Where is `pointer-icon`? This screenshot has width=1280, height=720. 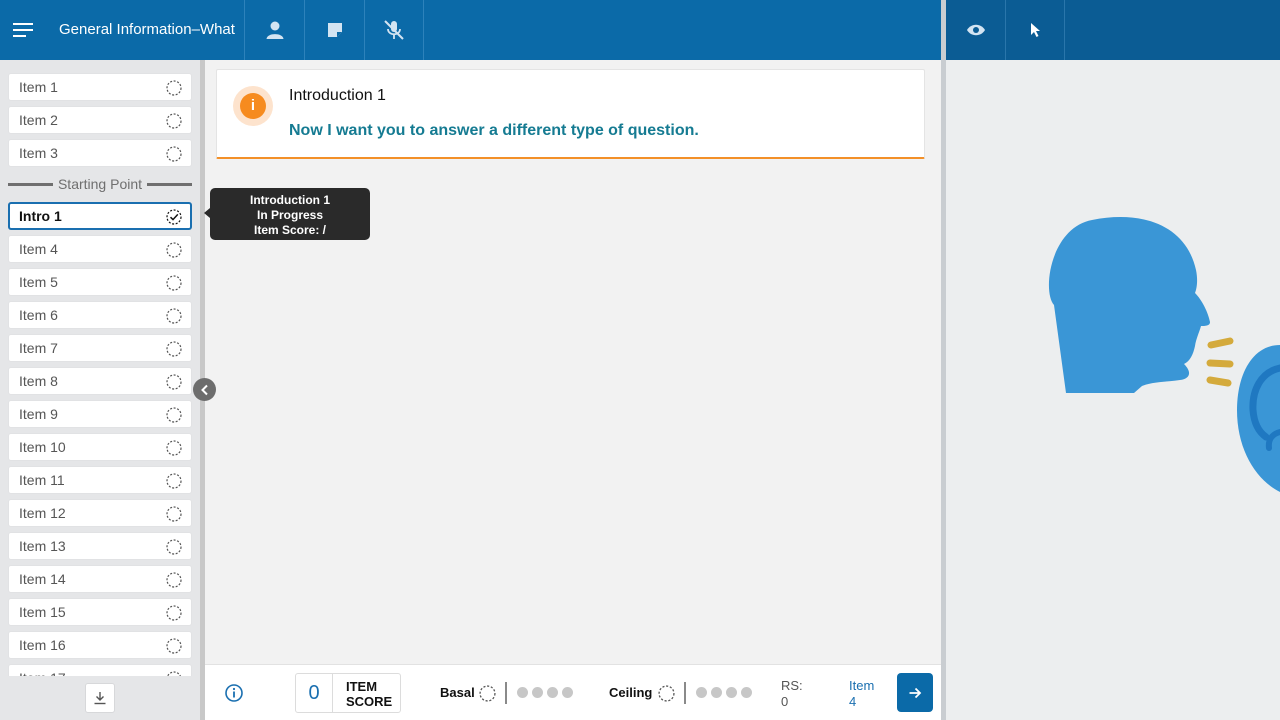 pointer-icon is located at coordinates (1035, 30).